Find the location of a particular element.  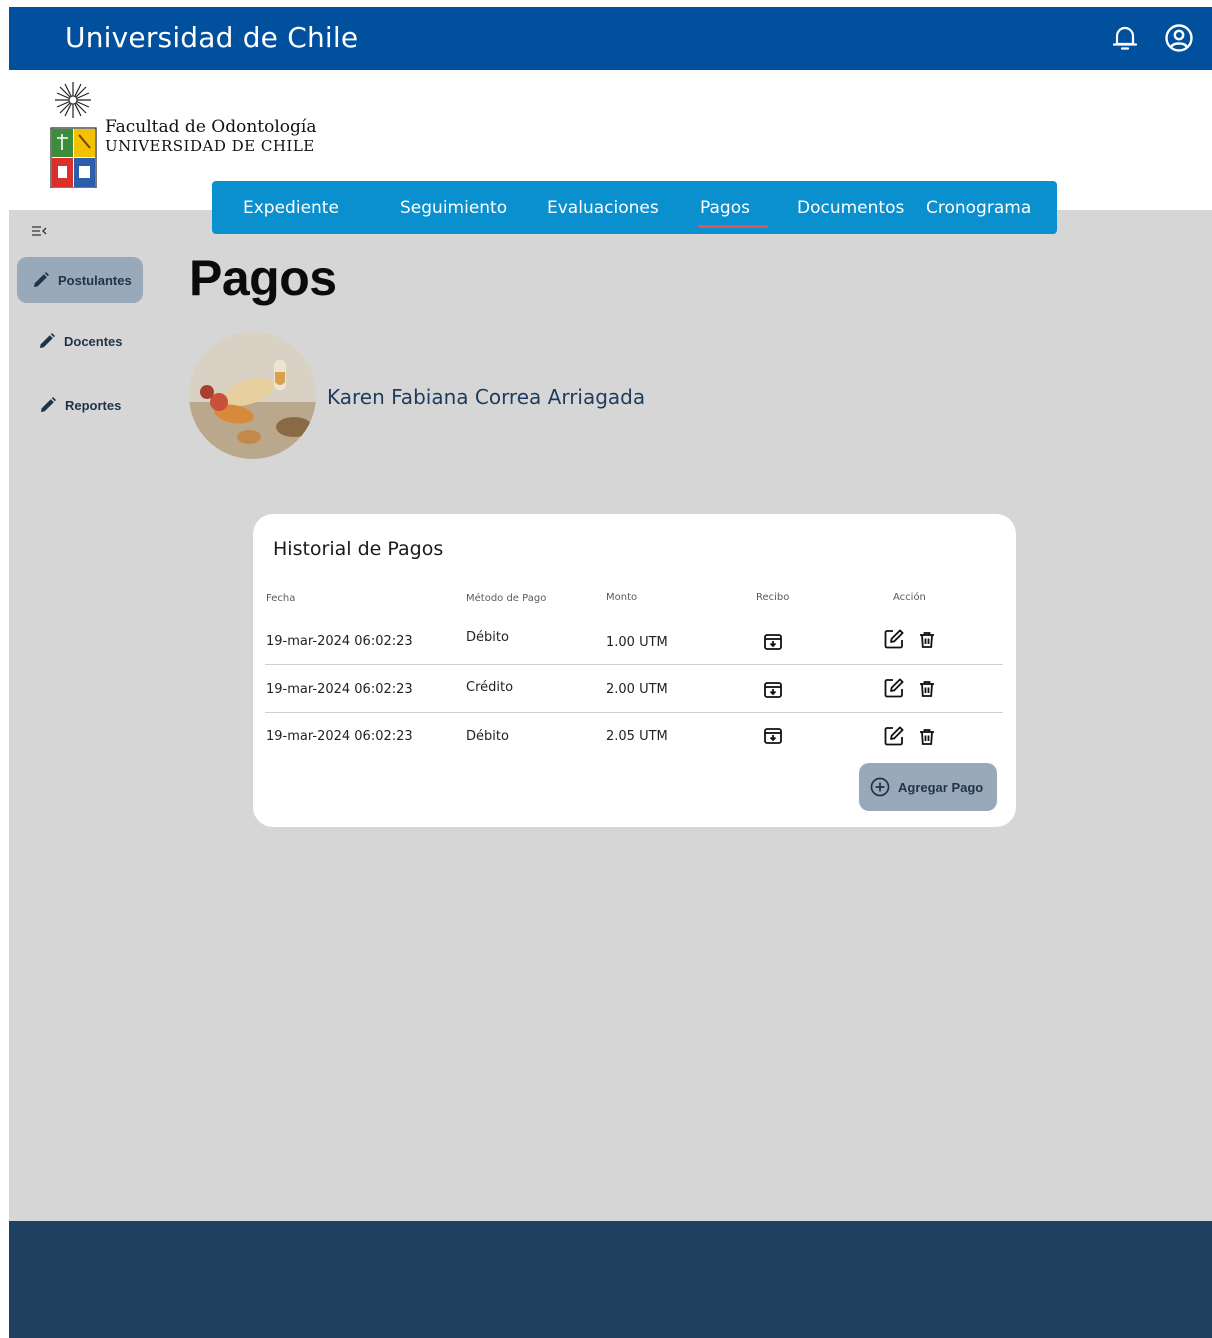

row-amount: 2.05 UTM is located at coordinates (637, 736).